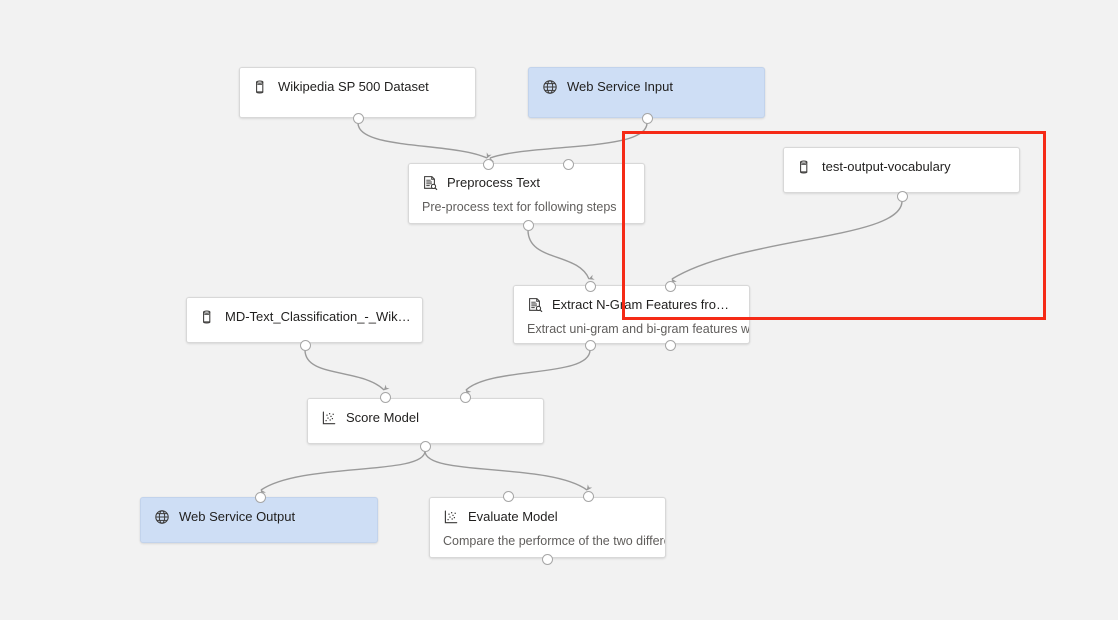 The width and height of the screenshot is (1118, 620). I want to click on node-description: Pre-process text for following steps, so click(519, 207).